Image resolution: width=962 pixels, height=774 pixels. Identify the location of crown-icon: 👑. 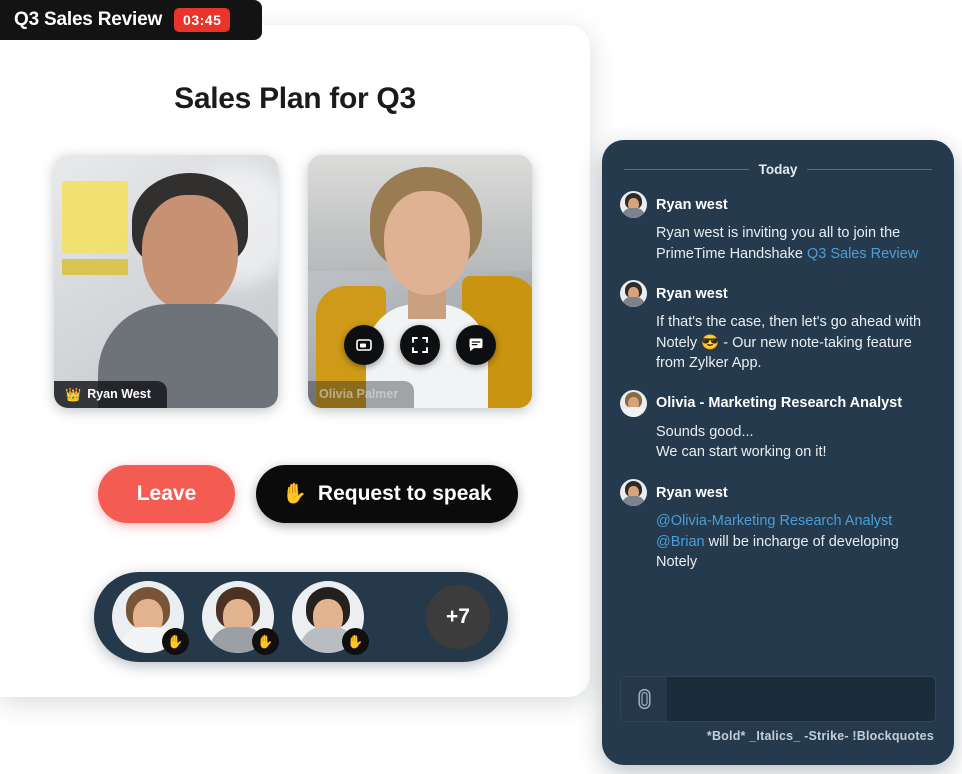
(73, 394).